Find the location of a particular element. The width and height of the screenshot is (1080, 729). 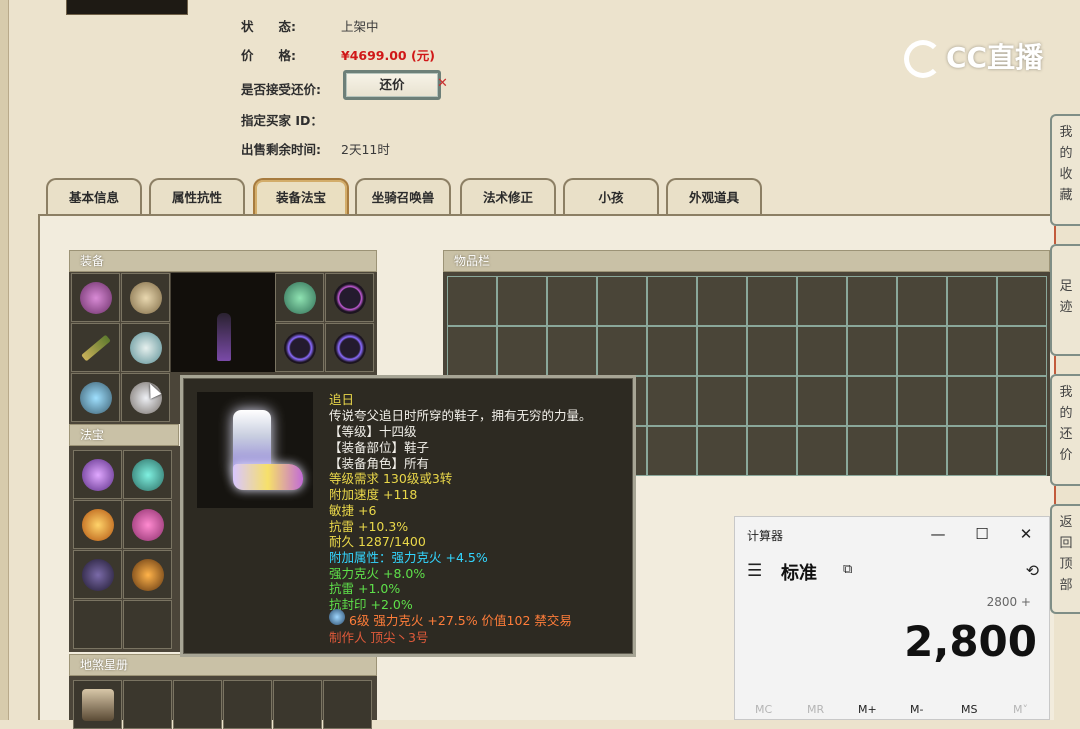

calculator-mode: 标准 is located at coordinates (799, 573).